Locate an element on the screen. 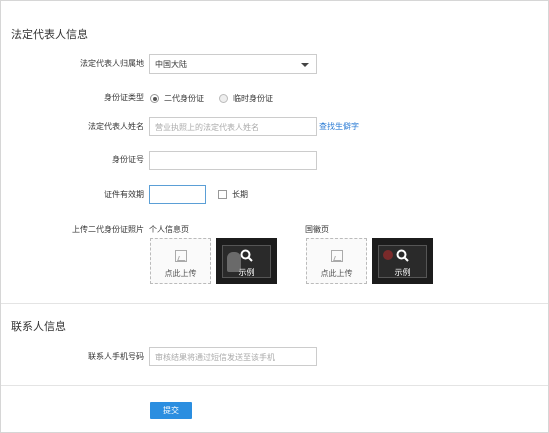 This screenshot has height=433, width=549. id-type-option-label: 临时身份证 is located at coordinates (253, 98).